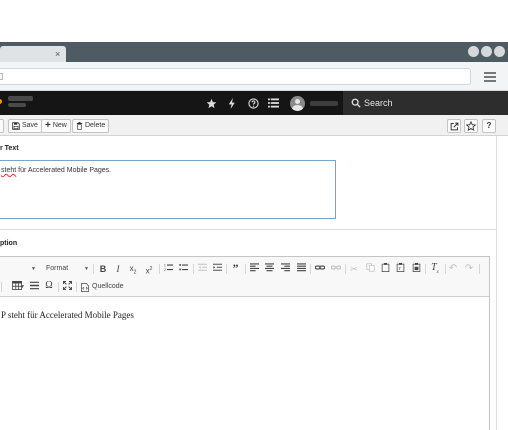  Describe the element at coordinates (9, 148) in the screenshot. I see `amp-text-label: r Text` at that location.